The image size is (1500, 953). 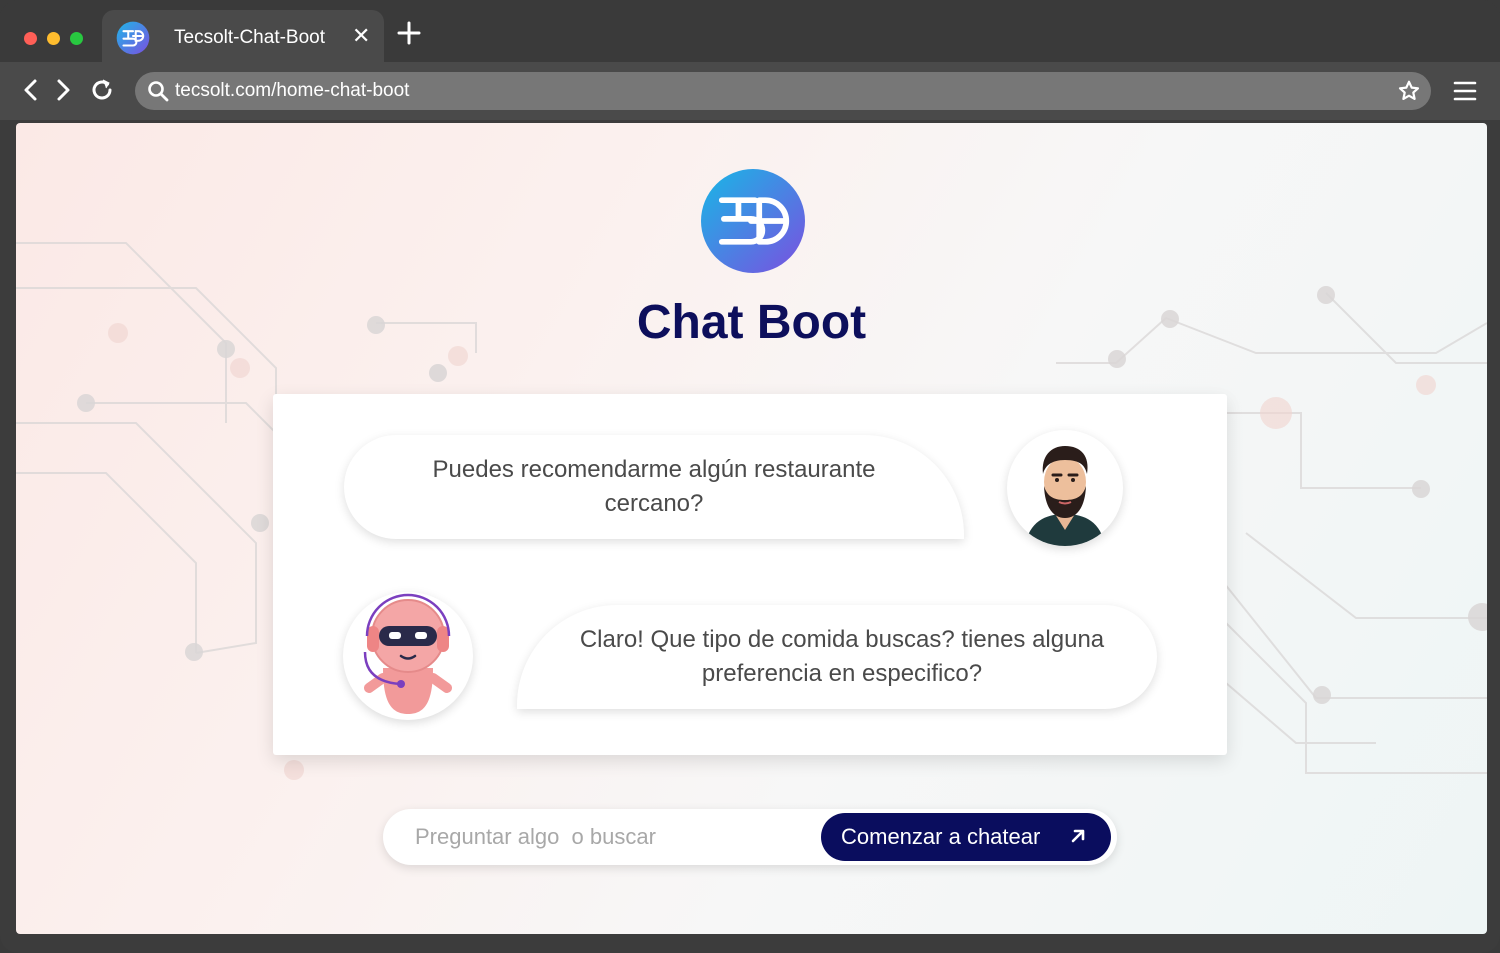 I want to click on start-chat-button: Comenzar a chatear, so click(x=966, y=837).